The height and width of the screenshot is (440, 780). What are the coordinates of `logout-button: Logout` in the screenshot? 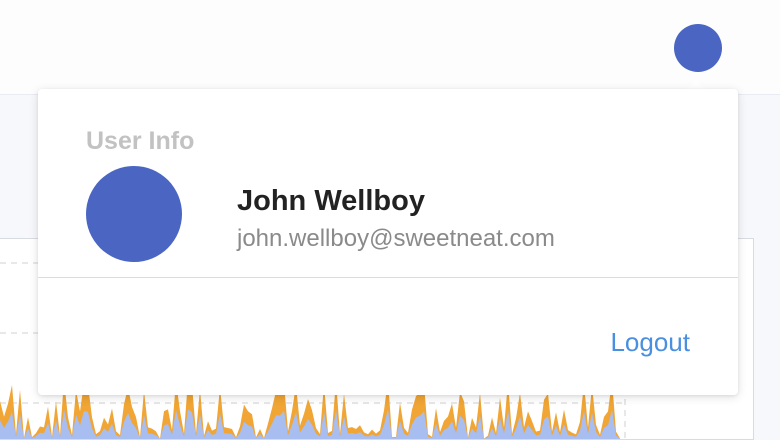 It's located at (650, 342).